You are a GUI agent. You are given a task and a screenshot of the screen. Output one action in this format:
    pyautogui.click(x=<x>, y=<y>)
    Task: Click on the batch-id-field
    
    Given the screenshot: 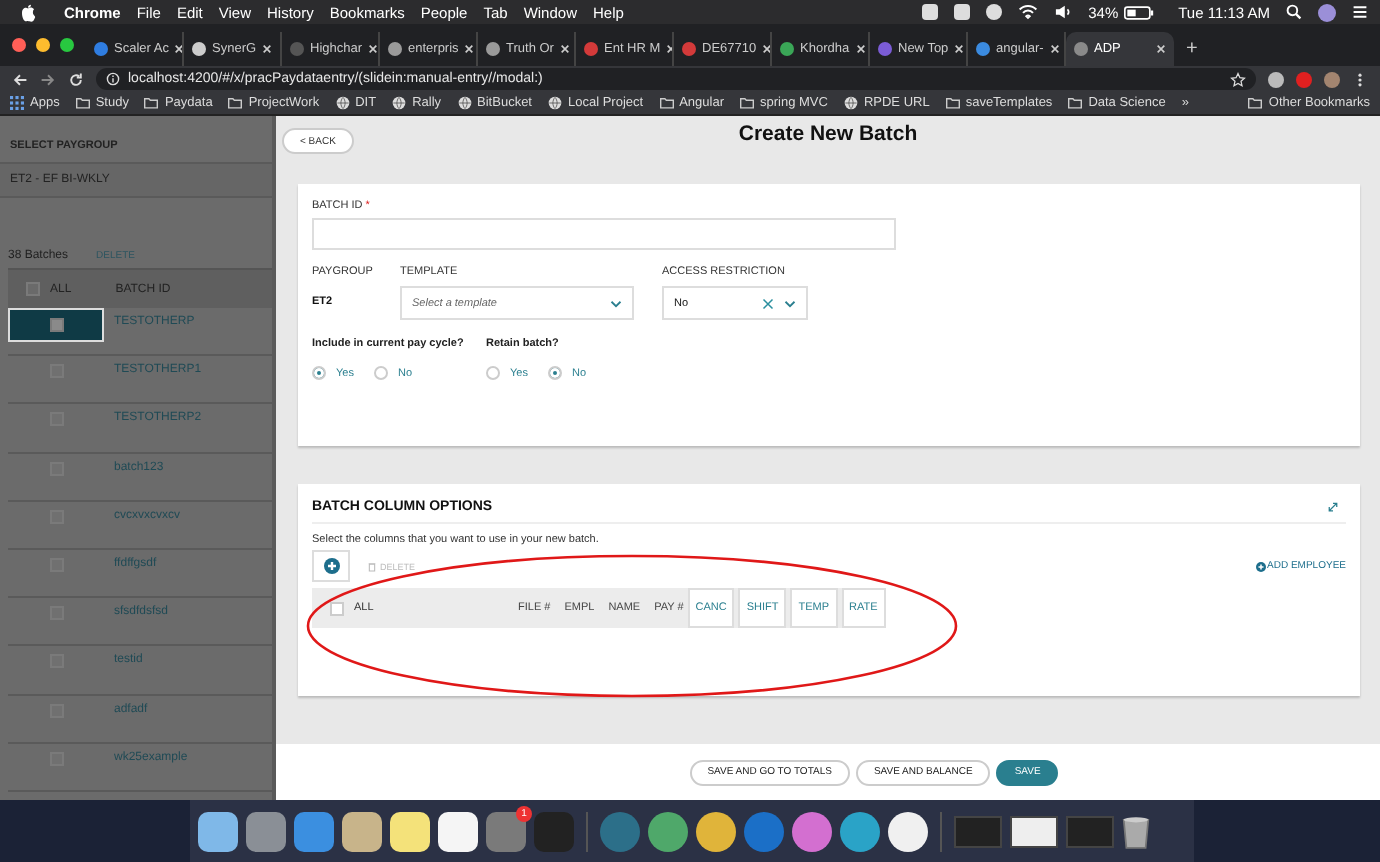 What is the action you would take?
    pyautogui.click(x=604, y=234)
    